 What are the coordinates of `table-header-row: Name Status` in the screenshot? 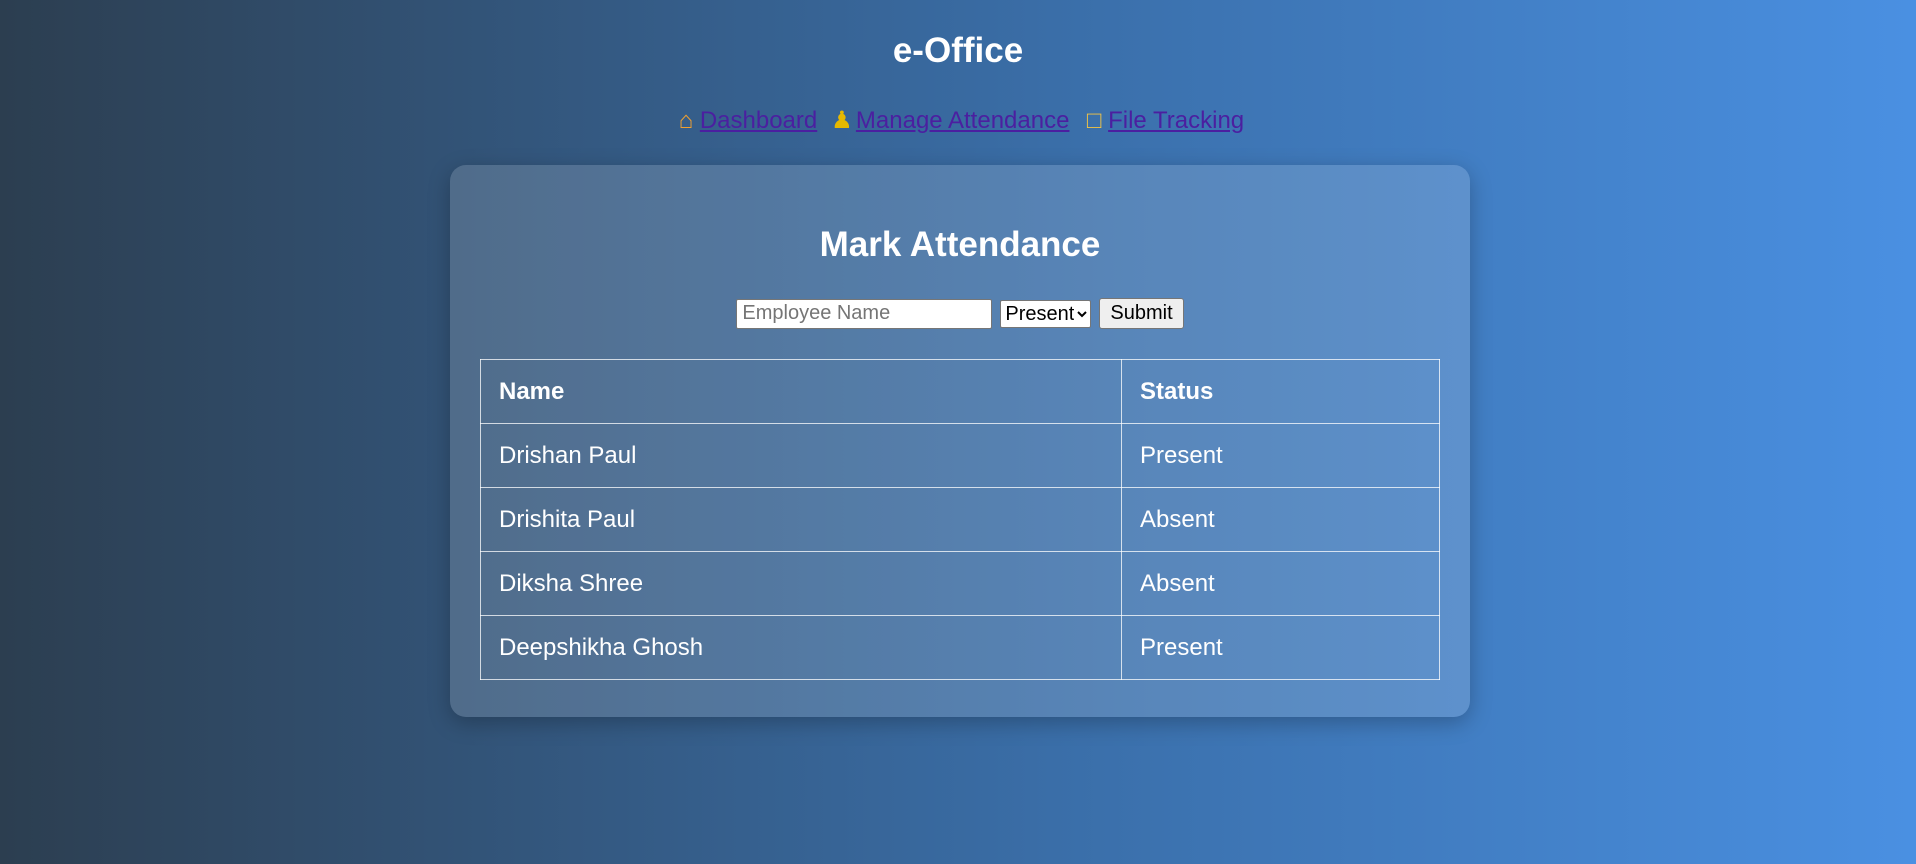 It's located at (960, 391).